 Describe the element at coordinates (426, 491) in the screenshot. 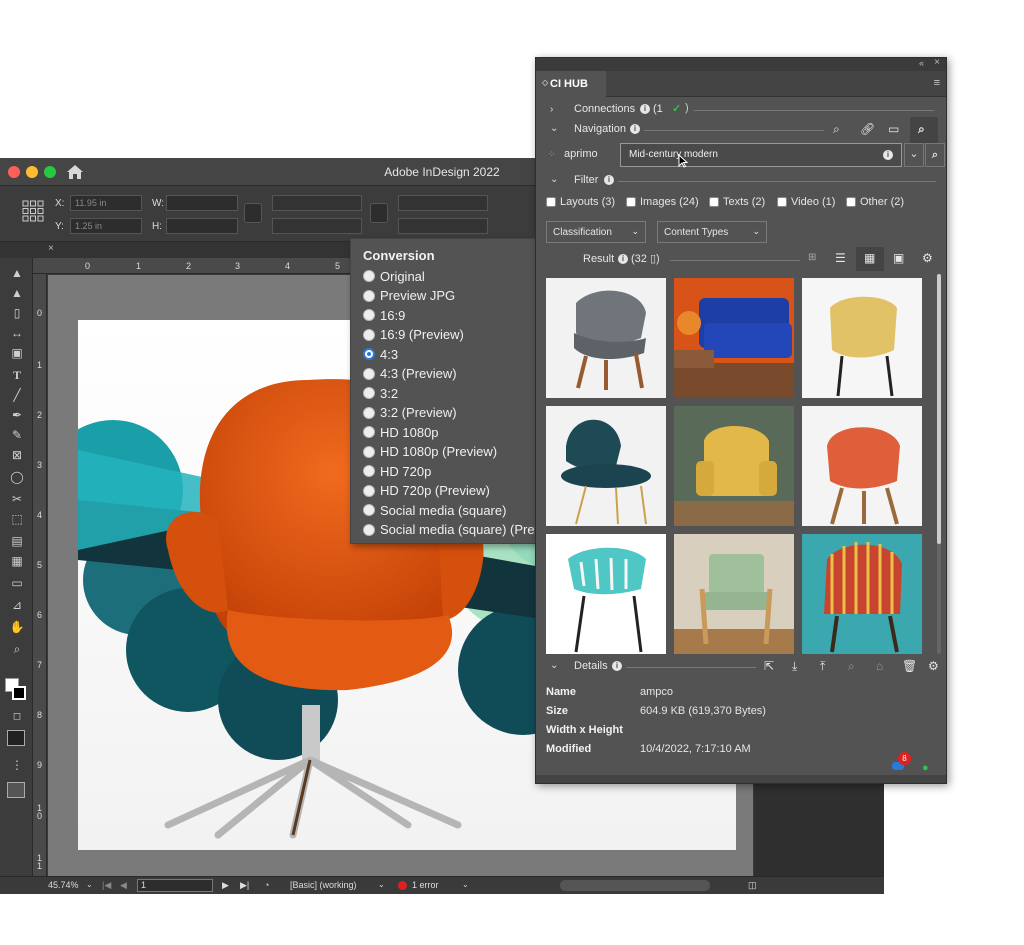

I see `conversion-option: HD 720p (Preview)` at that location.